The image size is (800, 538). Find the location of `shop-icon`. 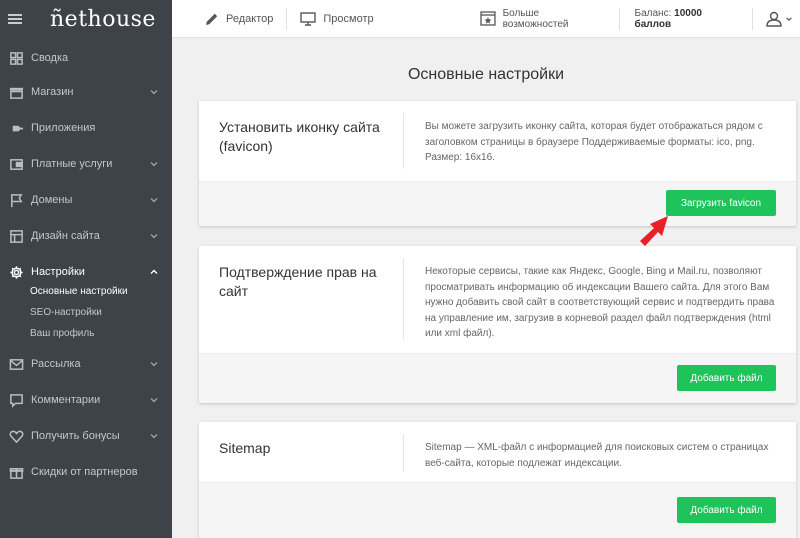

shop-icon is located at coordinates (16, 92).